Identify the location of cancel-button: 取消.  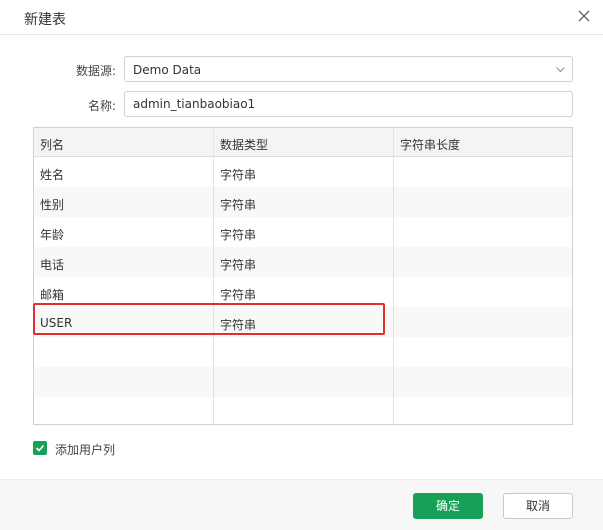
(538, 506).